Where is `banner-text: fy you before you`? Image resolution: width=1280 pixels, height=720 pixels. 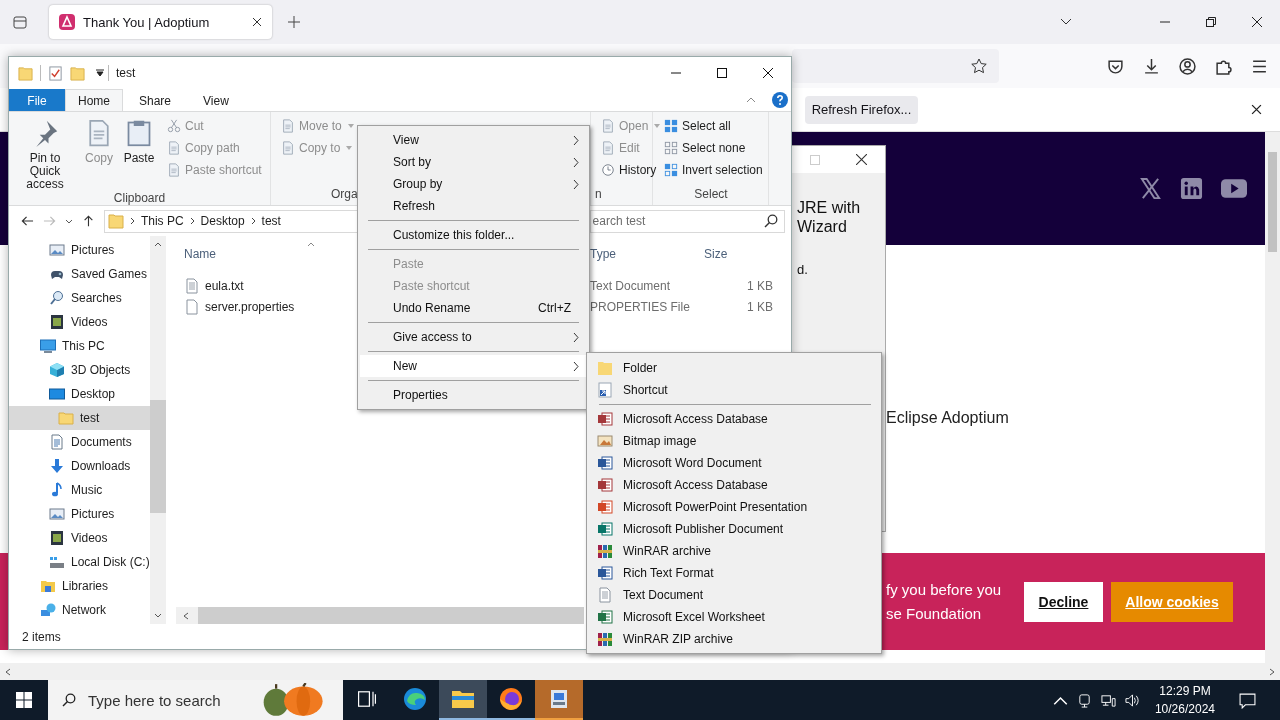
banner-text: fy you before you is located at coordinates (944, 589).